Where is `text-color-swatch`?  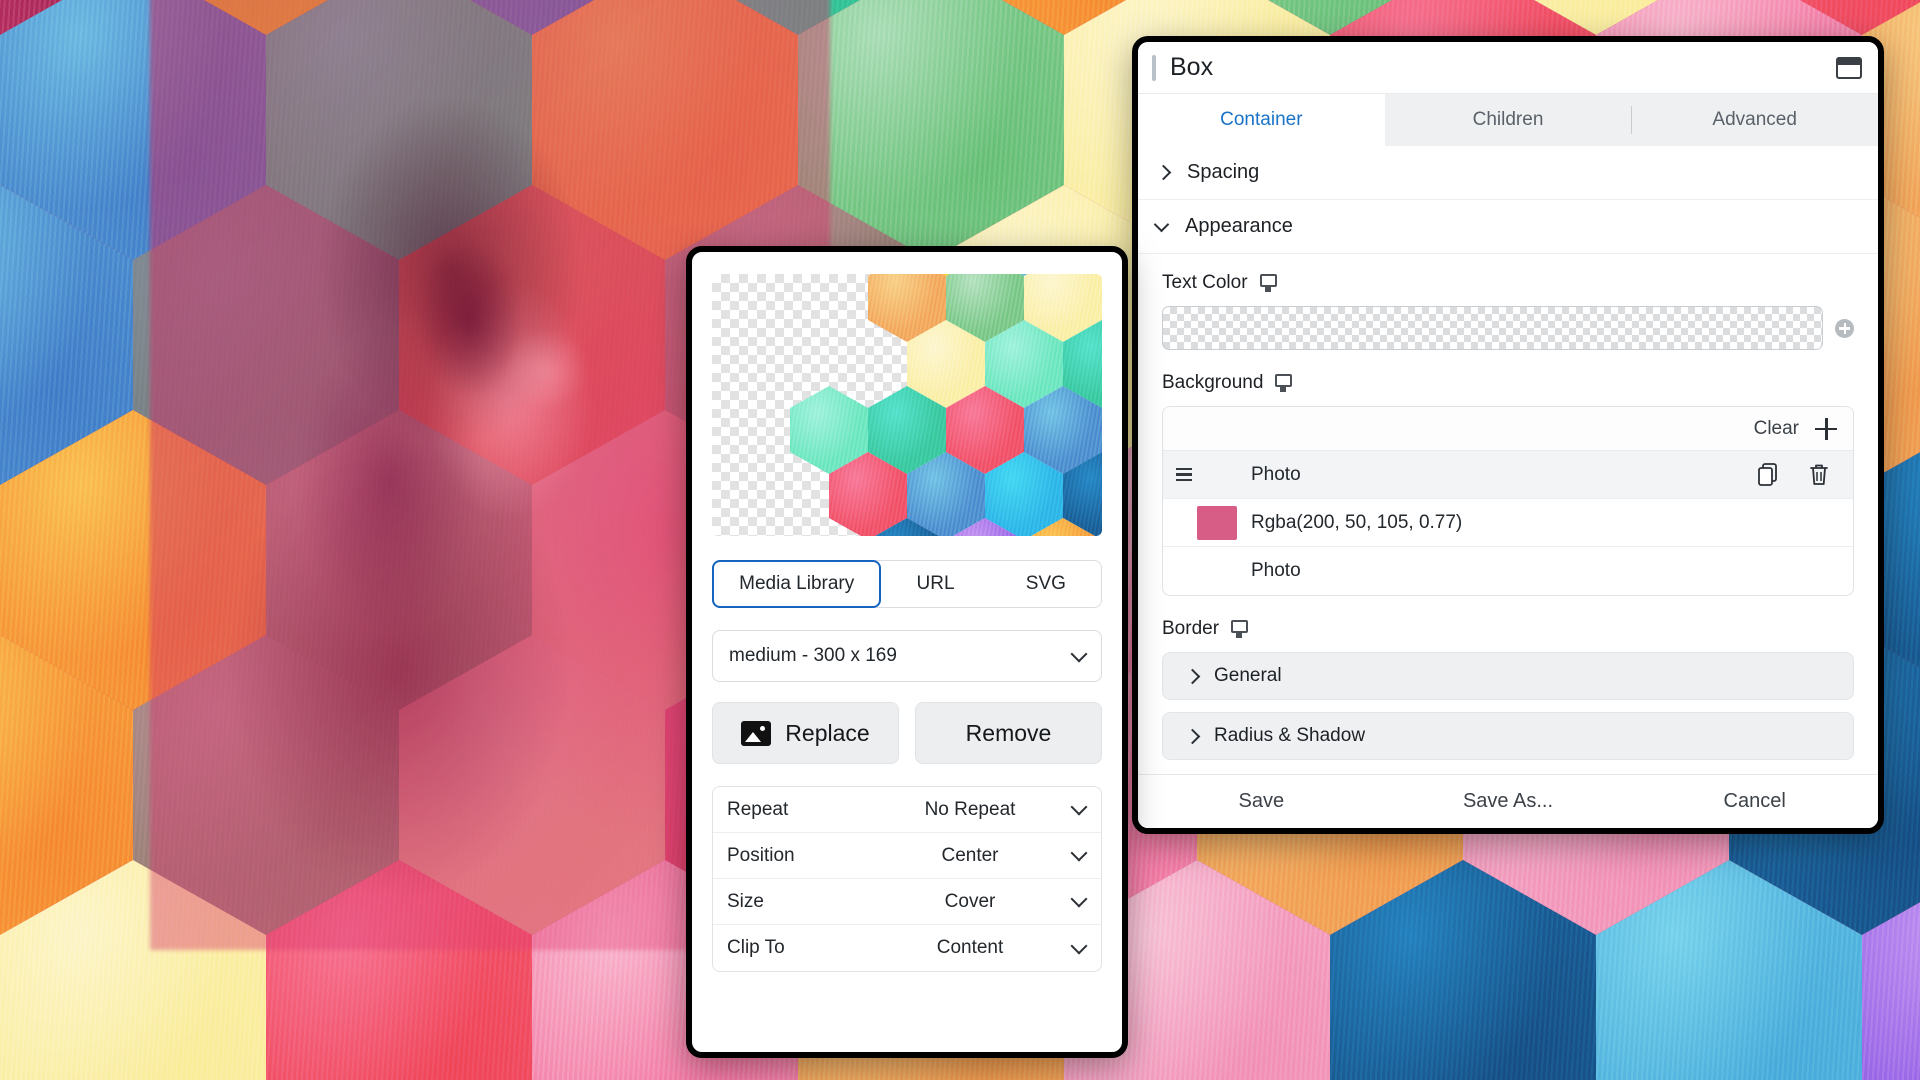
text-color-swatch is located at coordinates (1492, 328).